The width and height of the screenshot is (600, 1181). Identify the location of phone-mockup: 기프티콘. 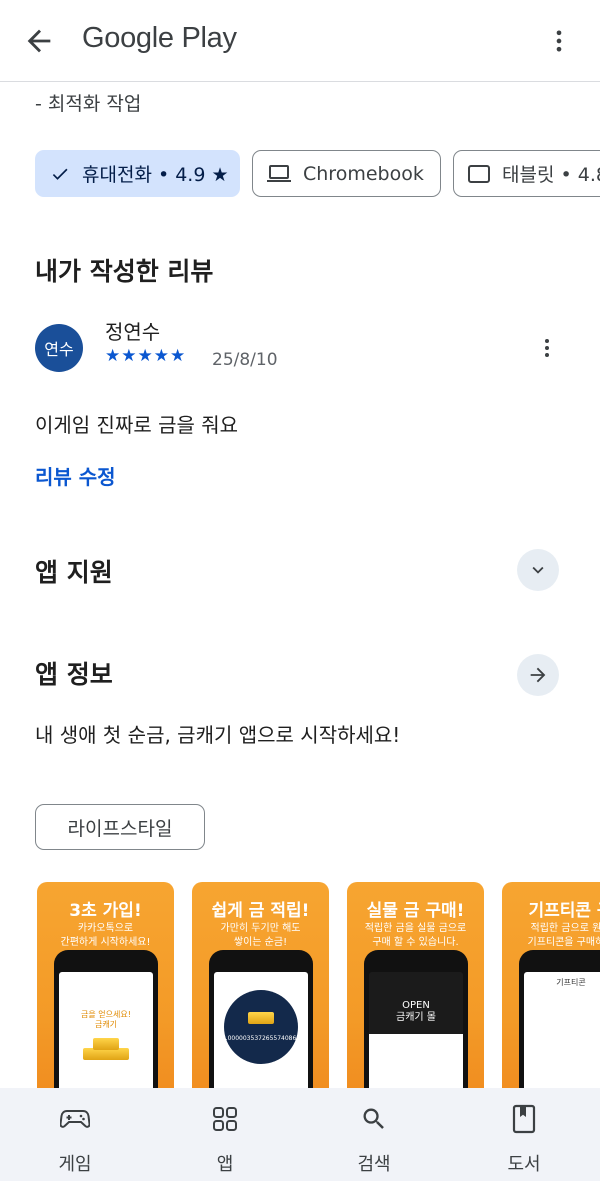
(559, 1019).